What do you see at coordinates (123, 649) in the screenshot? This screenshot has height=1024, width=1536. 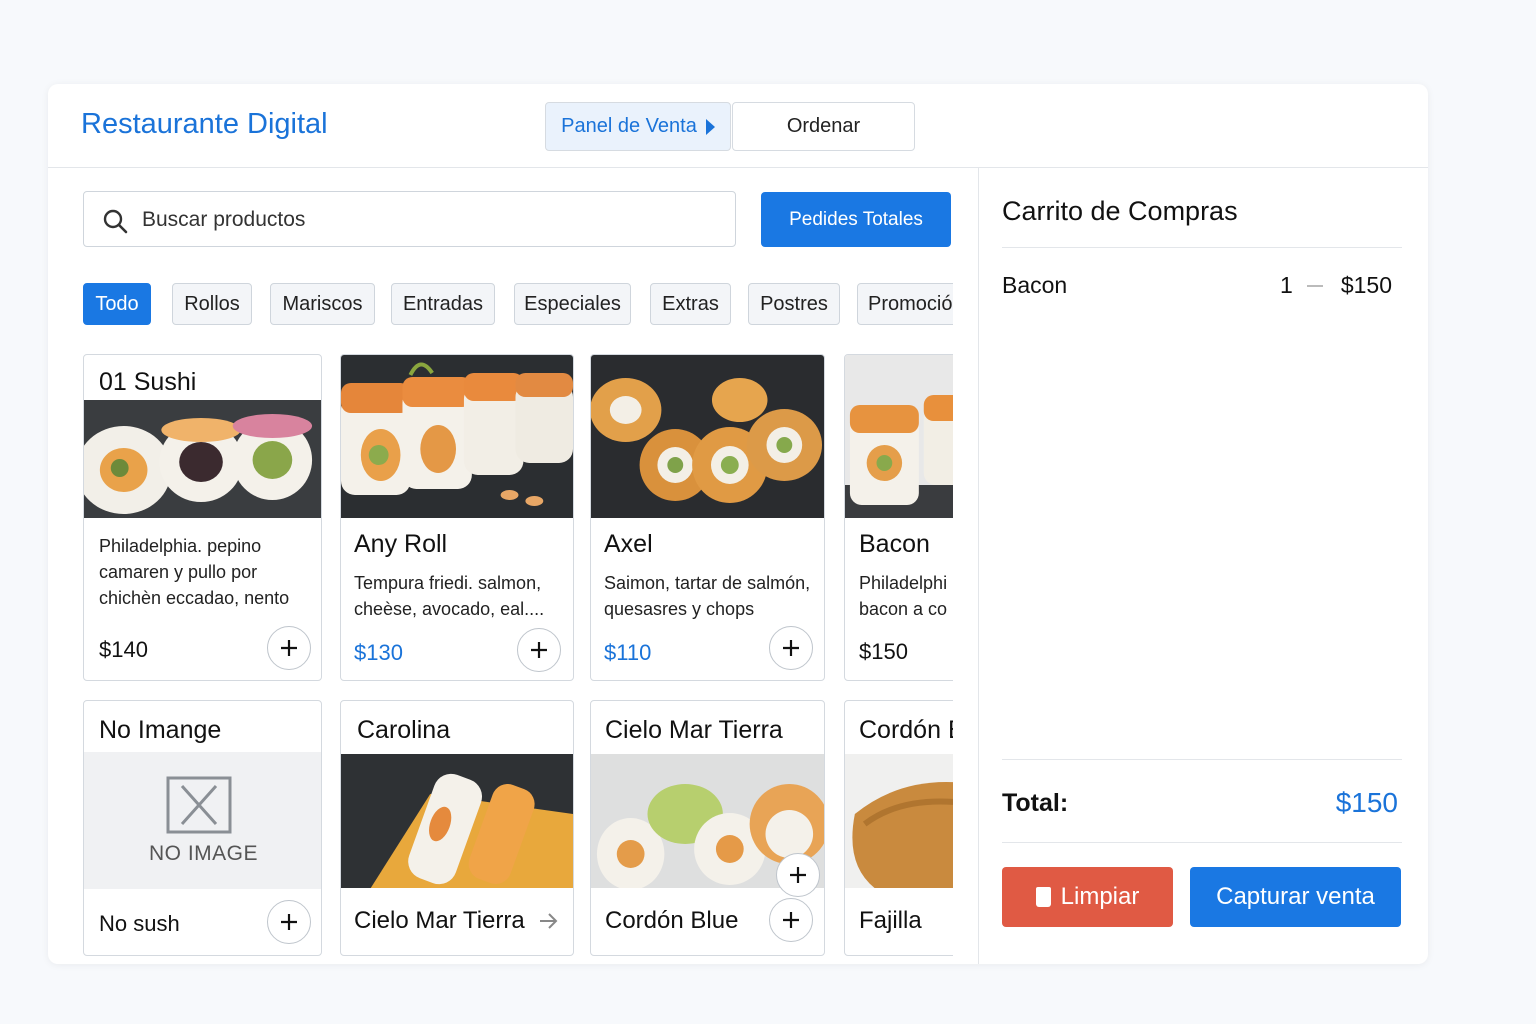 I see `product-price: $140` at bounding box center [123, 649].